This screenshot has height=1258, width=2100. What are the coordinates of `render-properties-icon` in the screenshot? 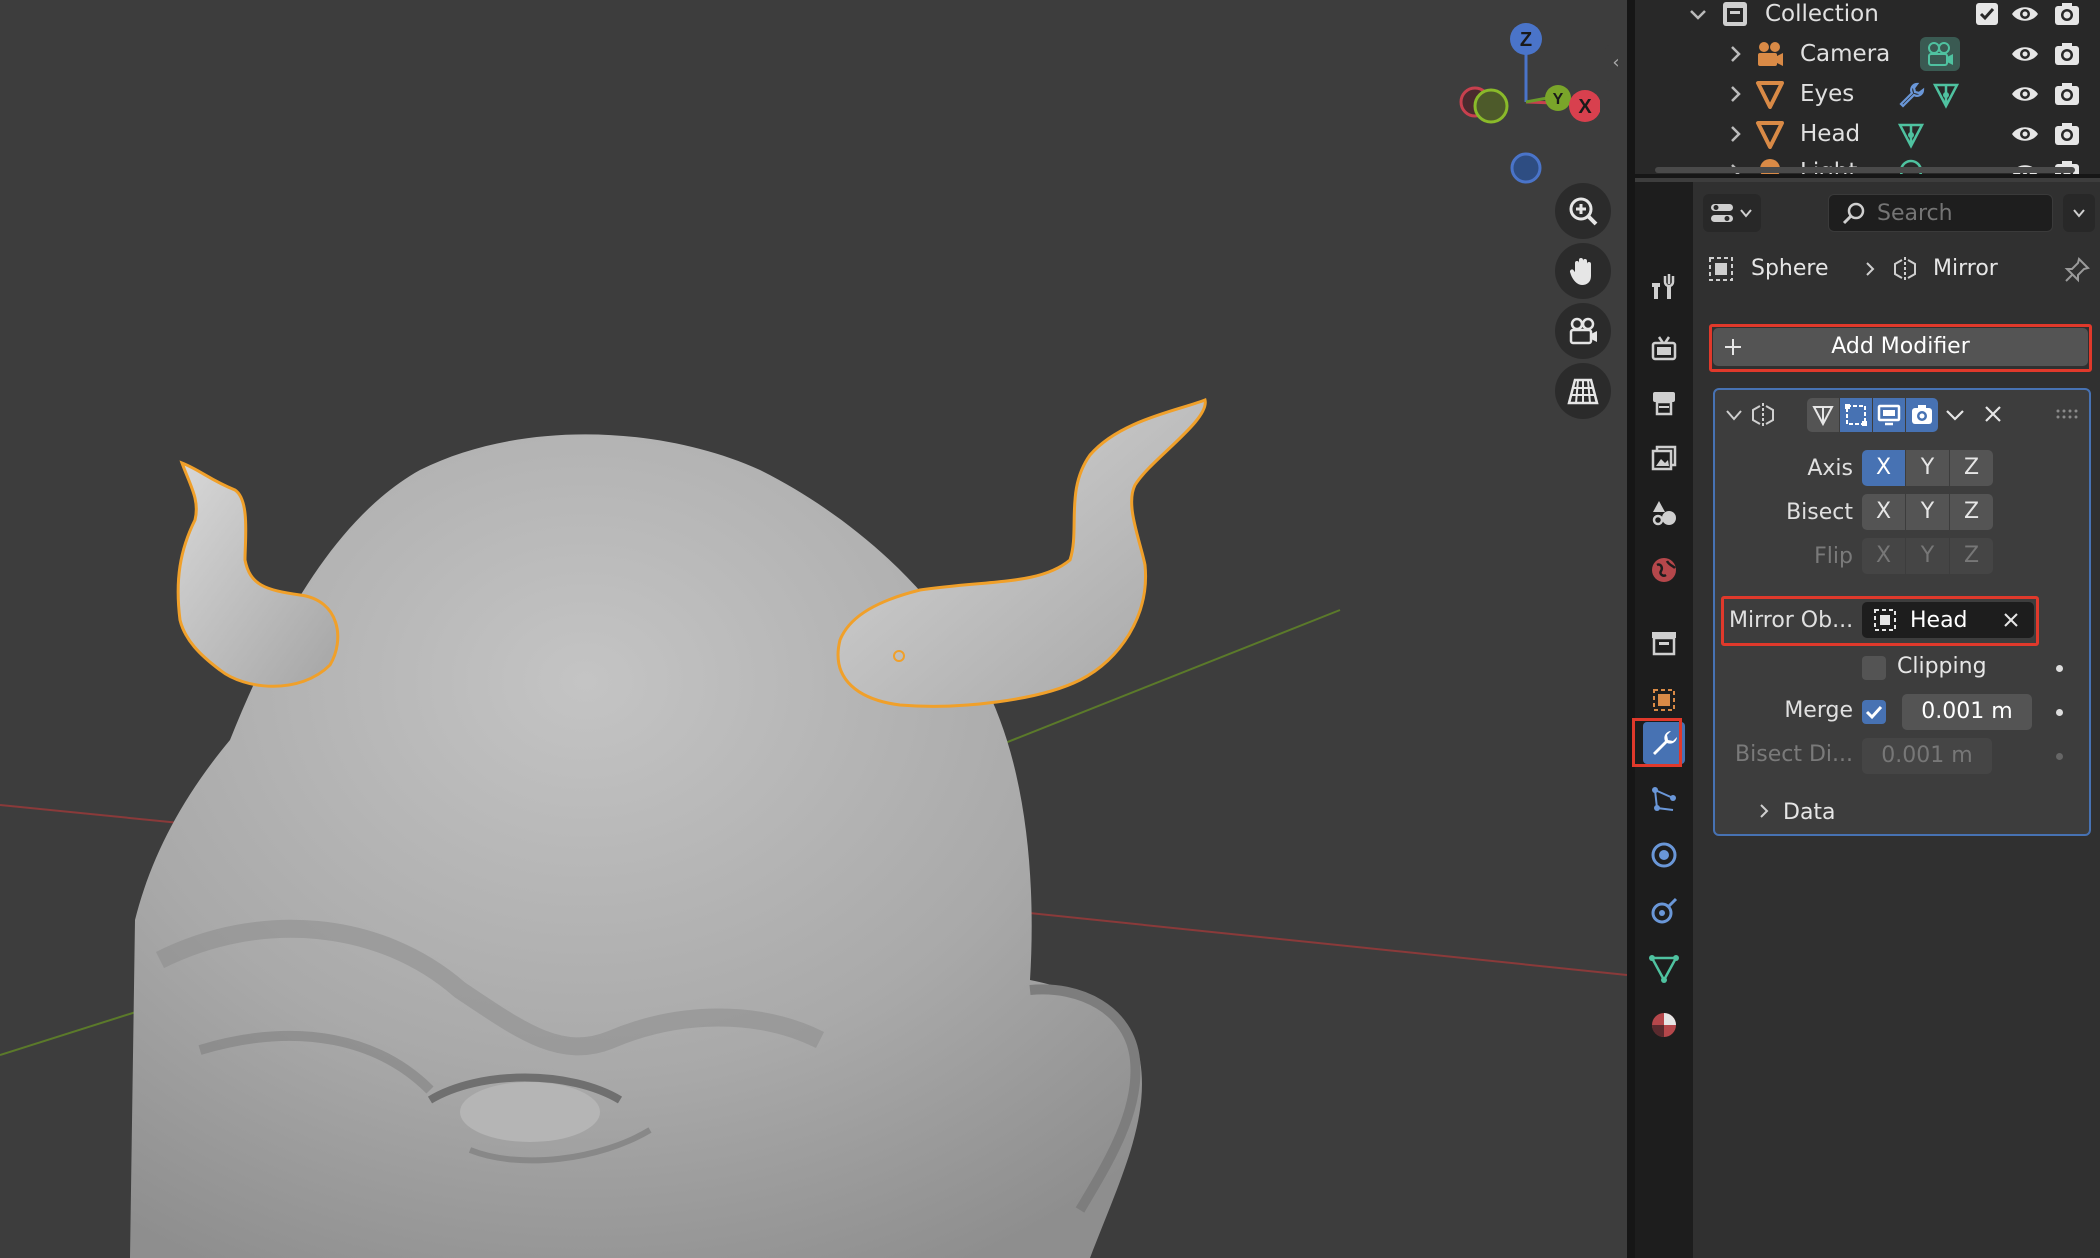 It's located at (1664, 348).